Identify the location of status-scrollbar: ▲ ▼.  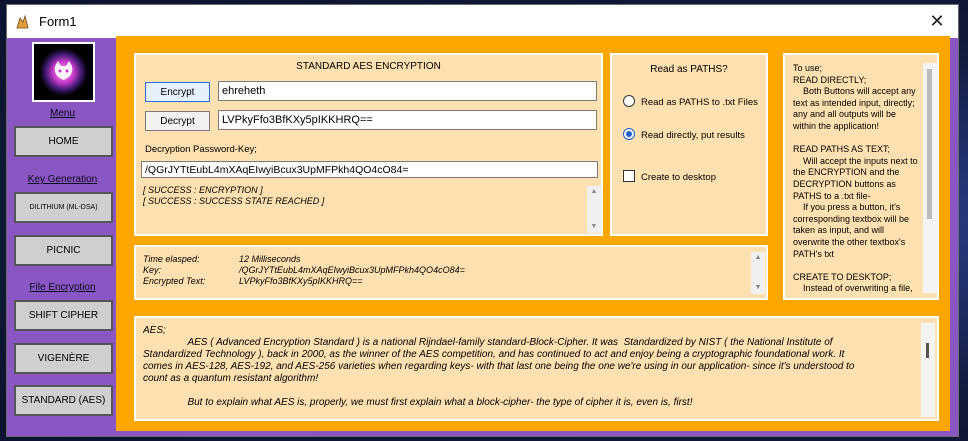
(594, 209).